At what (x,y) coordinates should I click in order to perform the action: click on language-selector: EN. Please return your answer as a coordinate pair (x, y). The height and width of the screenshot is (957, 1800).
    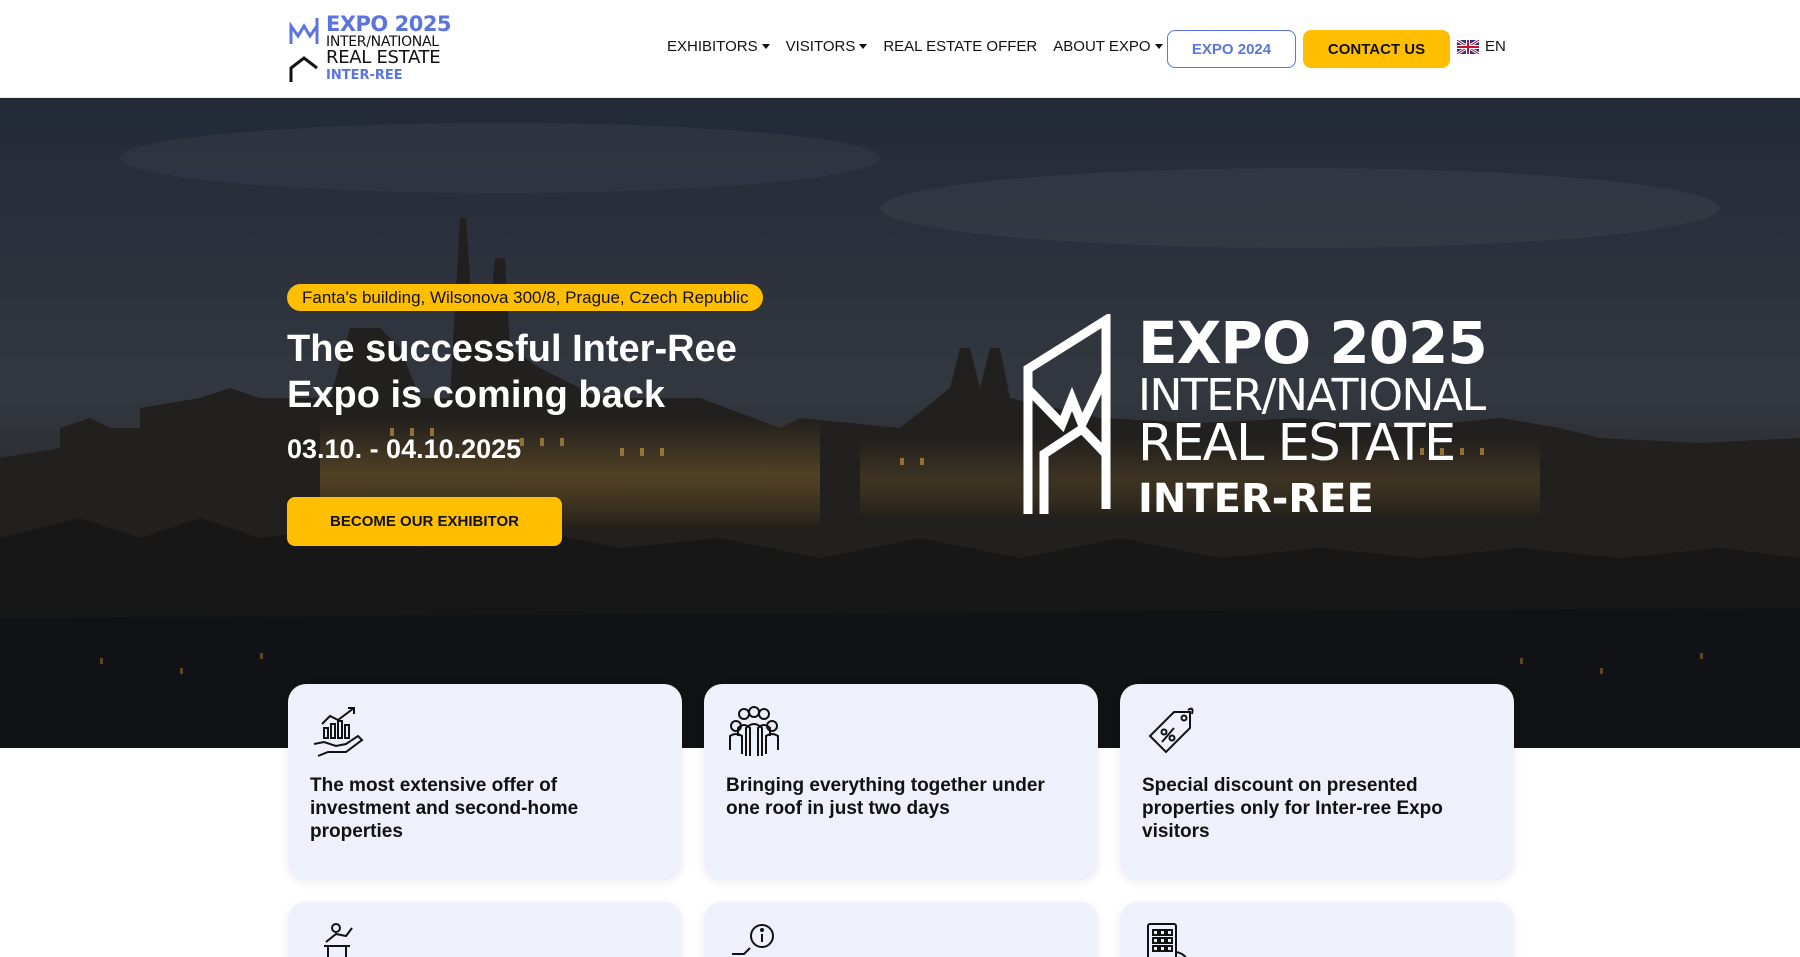
    Looking at the image, I should click on (1481, 46).